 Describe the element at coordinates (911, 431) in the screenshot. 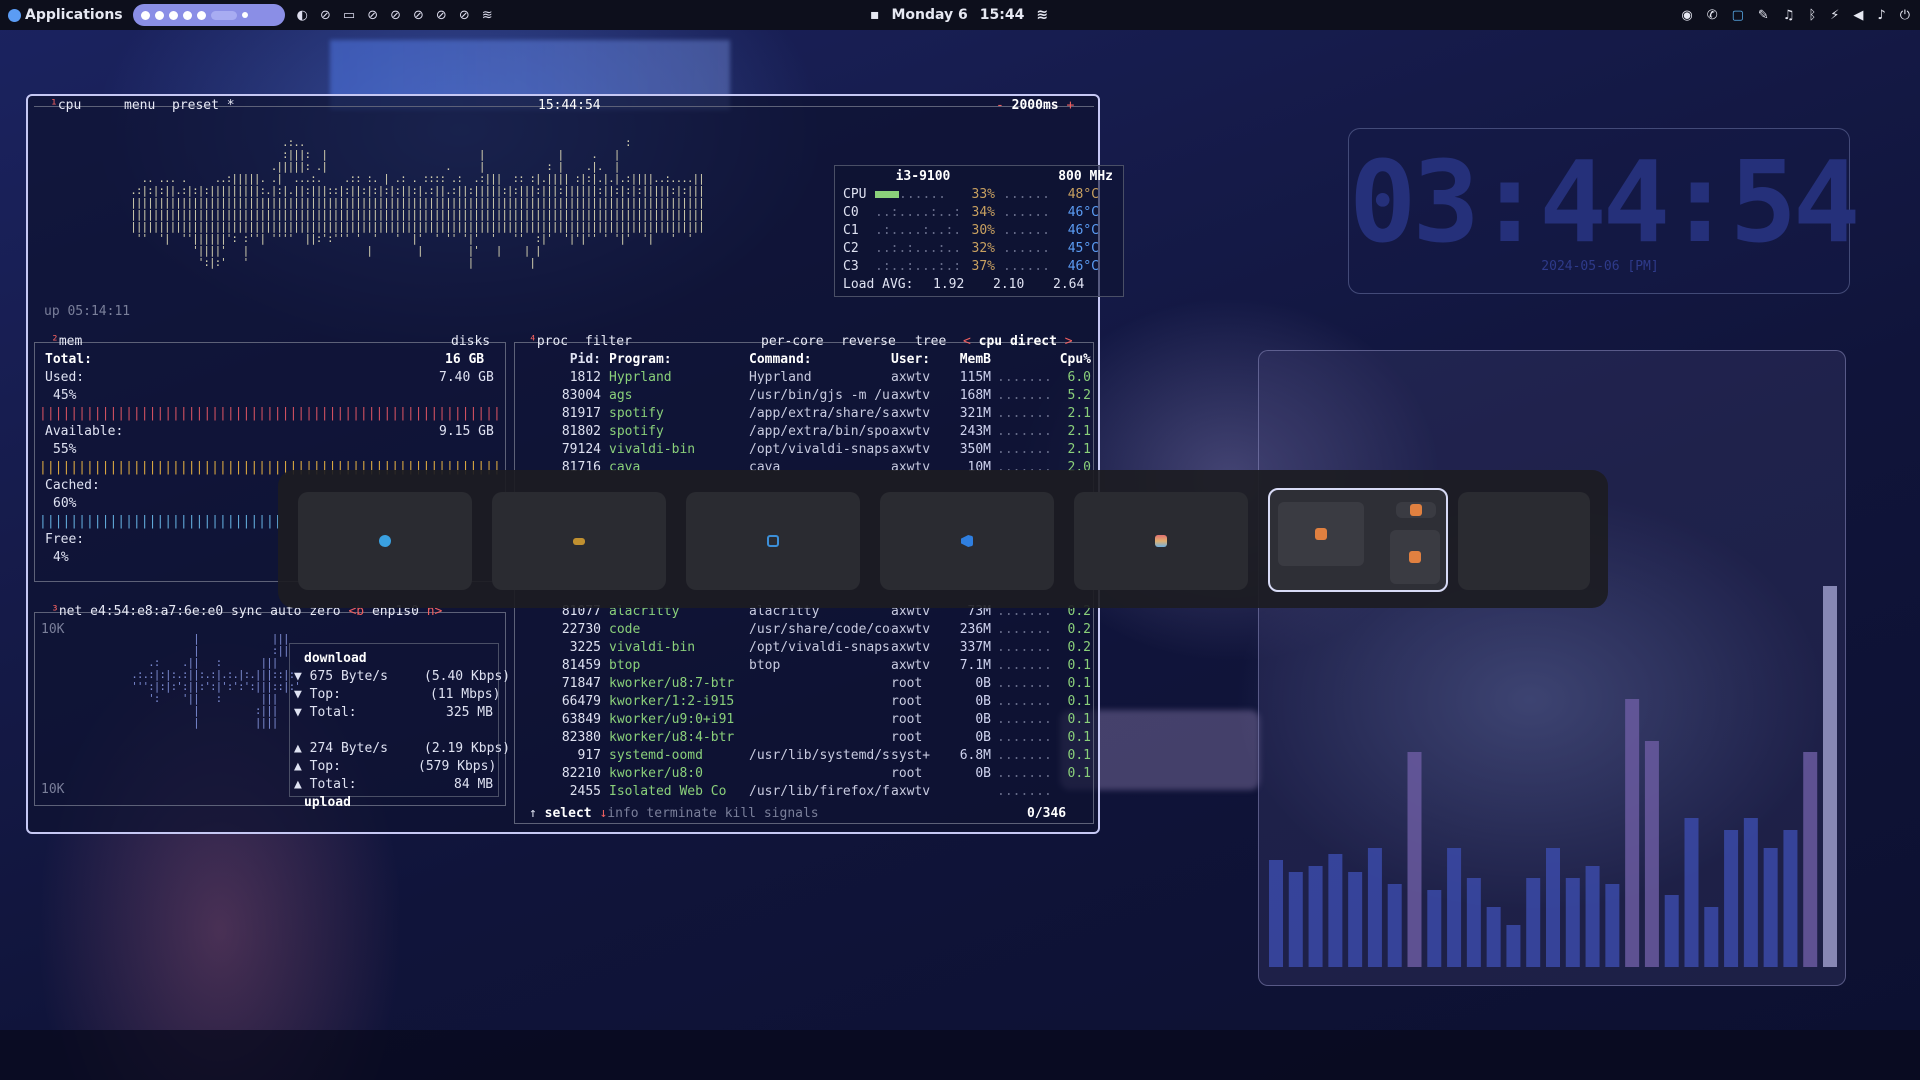

I see `process-user: axwtv` at that location.